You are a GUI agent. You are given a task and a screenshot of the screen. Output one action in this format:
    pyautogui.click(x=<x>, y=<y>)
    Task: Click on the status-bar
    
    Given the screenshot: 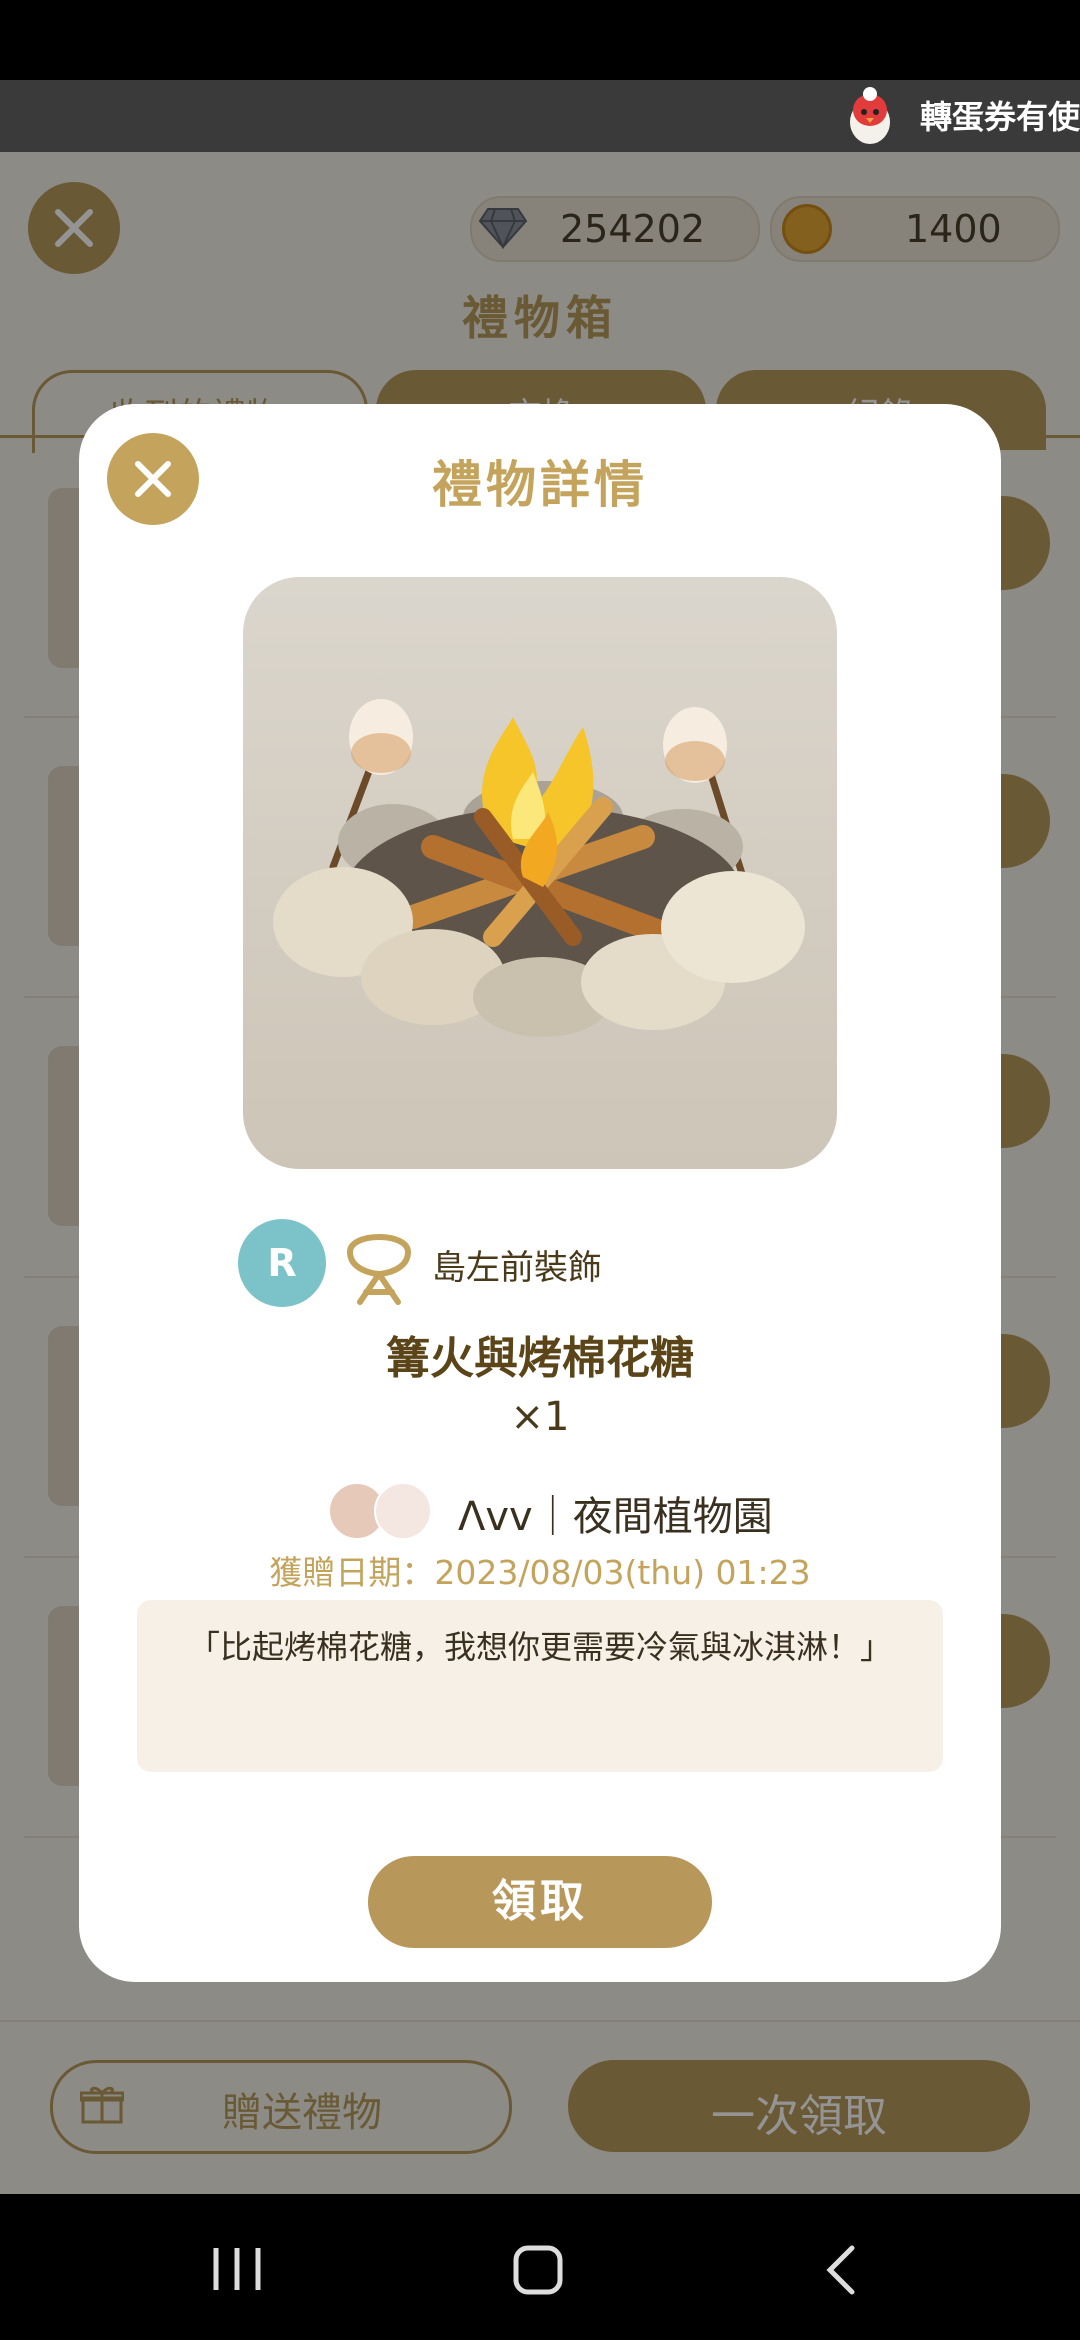 What is the action you would take?
    pyautogui.click(x=540, y=40)
    